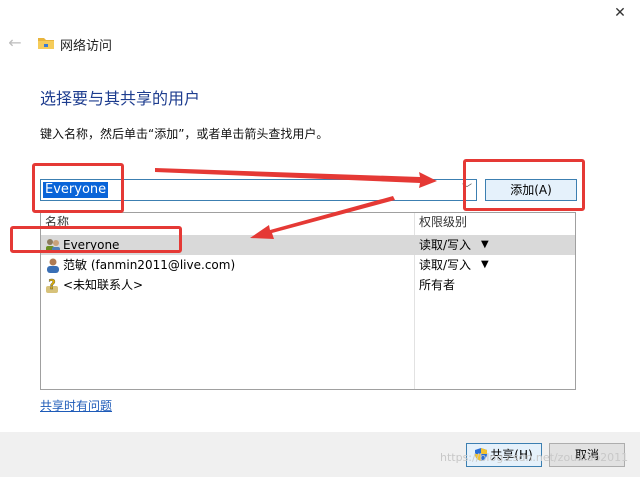 This screenshot has width=640, height=477. What do you see at coordinates (320, 31) in the screenshot?
I see `title-bar: ← 网络访问 ✕` at bounding box center [320, 31].